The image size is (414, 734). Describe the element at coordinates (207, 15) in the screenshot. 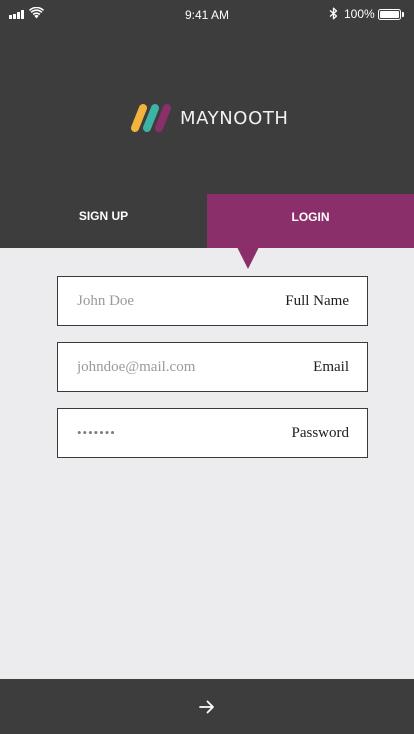

I see `status-bar: 9:41 AM 100%` at that location.